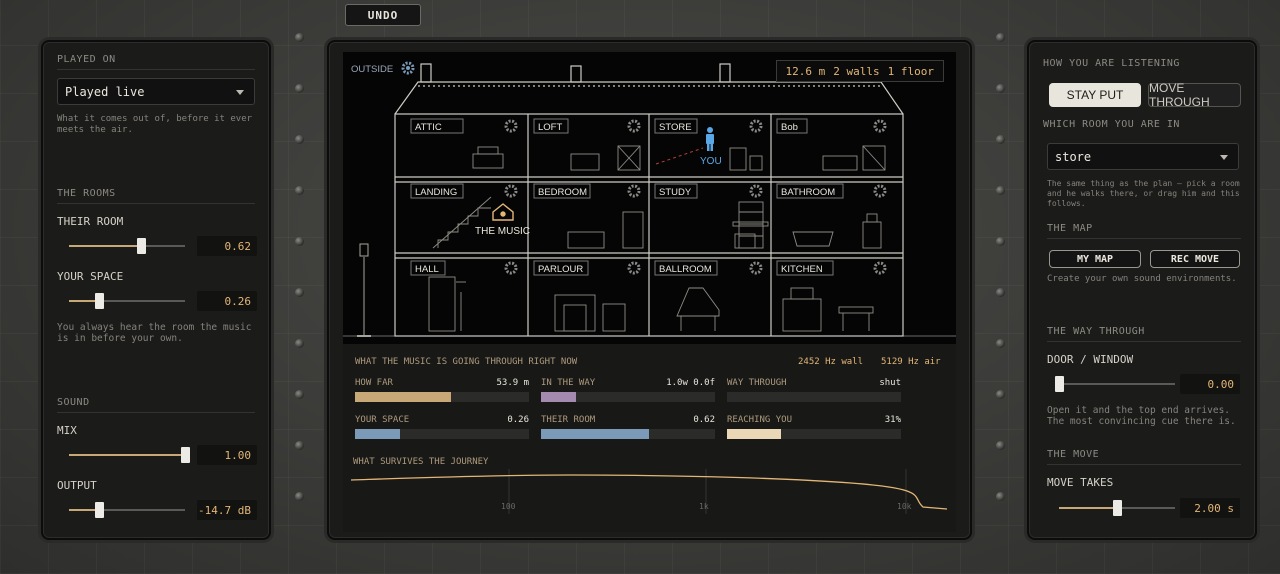  What do you see at coordinates (708, 191) in the screenshot?
I see `room-study: STUDY` at bounding box center [708, 191].